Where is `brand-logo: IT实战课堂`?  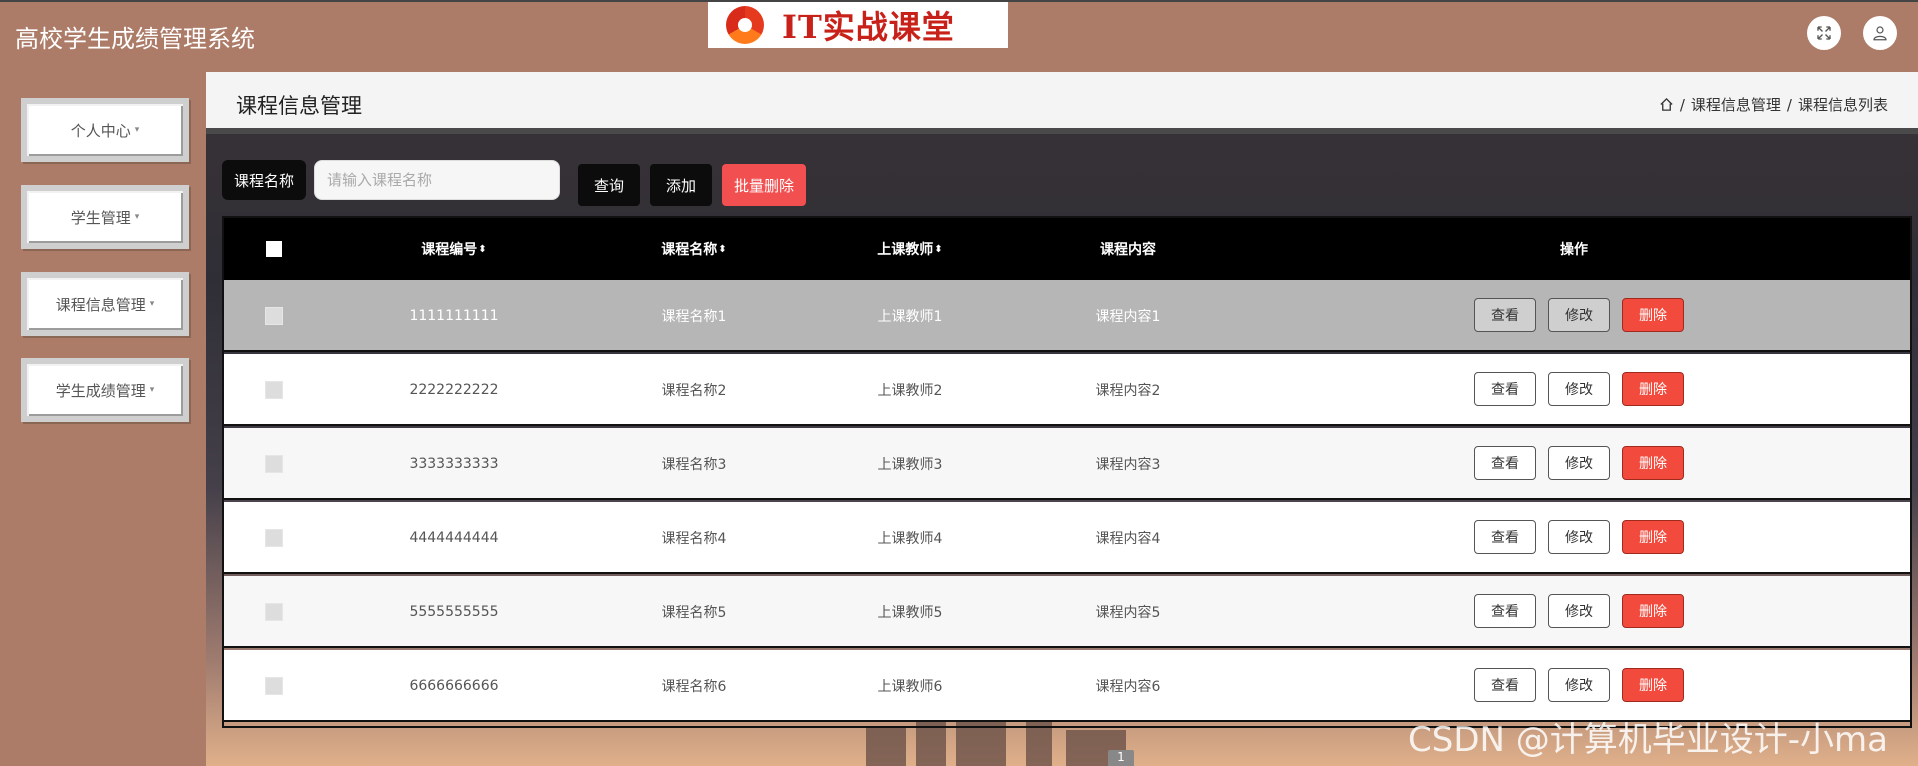 brand-logo: IT实战课堂 is located at coordinates (858, 25).